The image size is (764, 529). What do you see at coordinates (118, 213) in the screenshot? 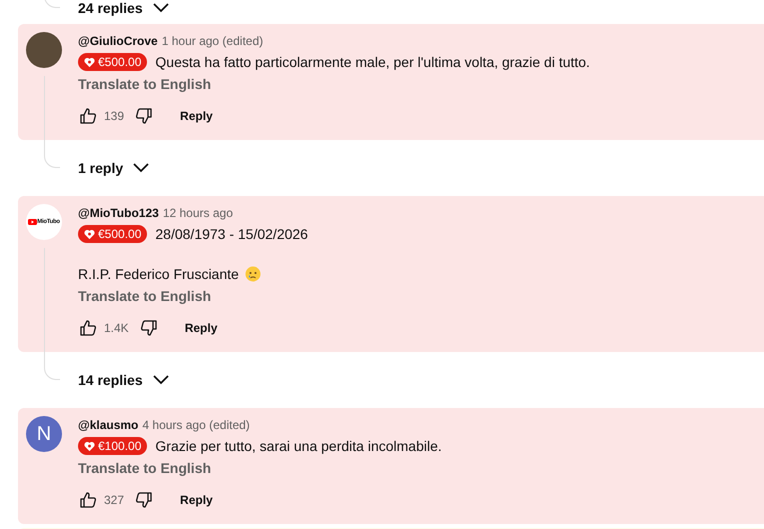
I see `author-name: @MioTubo123` at bounding box center [118, 213].